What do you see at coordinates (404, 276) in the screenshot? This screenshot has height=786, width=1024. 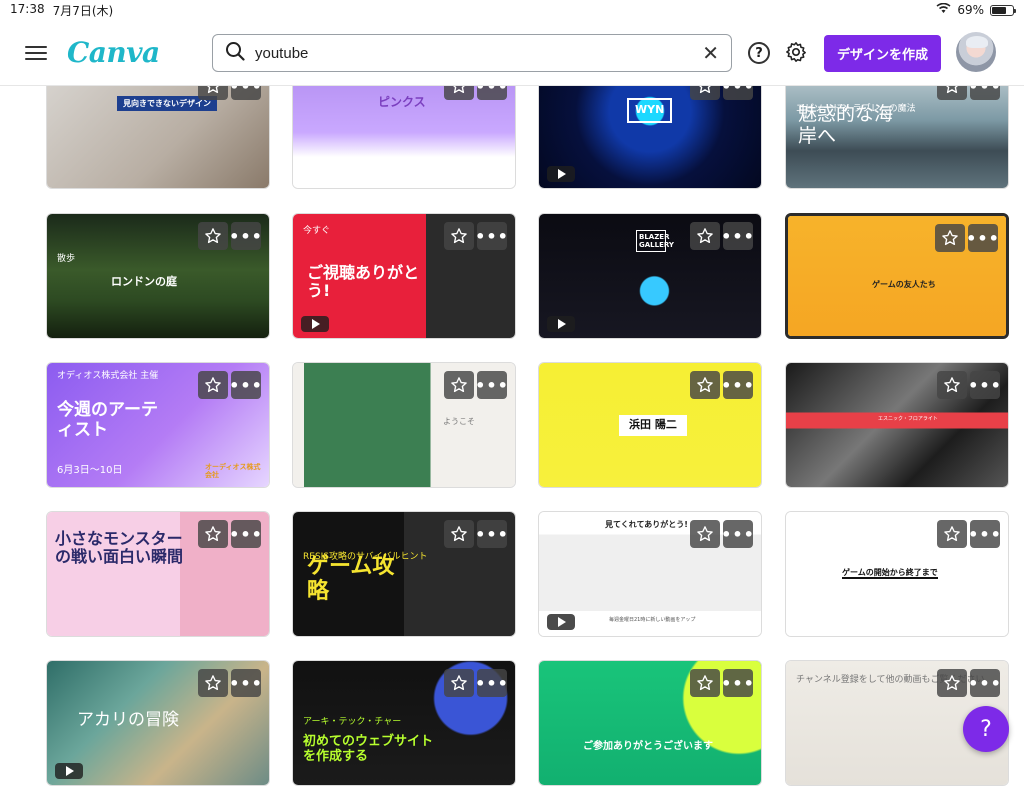 I see `template-card: 今すぐ ご視聴ありがとう! •••` at bounding box center [404, 276].